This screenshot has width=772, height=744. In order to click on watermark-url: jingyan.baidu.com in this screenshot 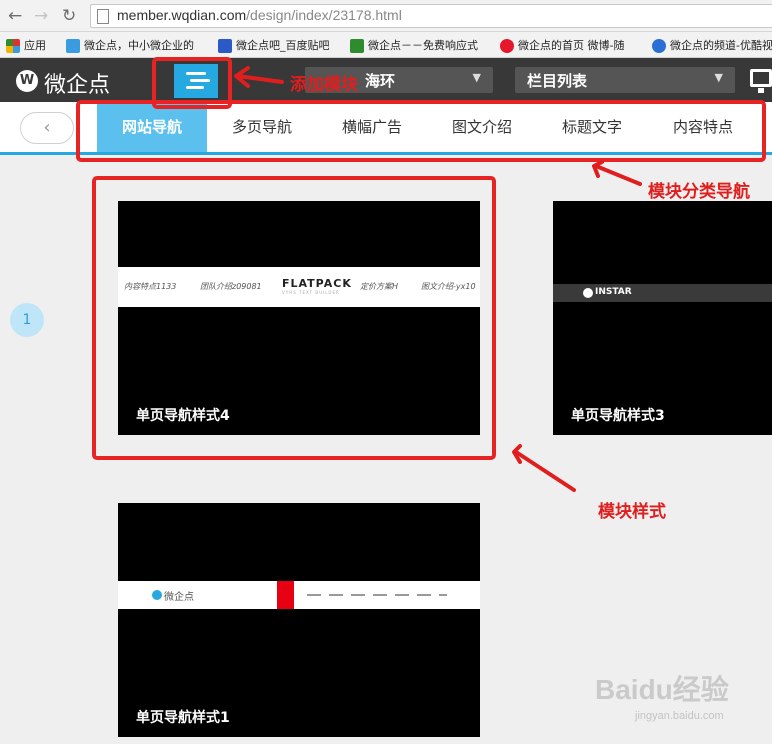, I will do `click(679, 716)`.